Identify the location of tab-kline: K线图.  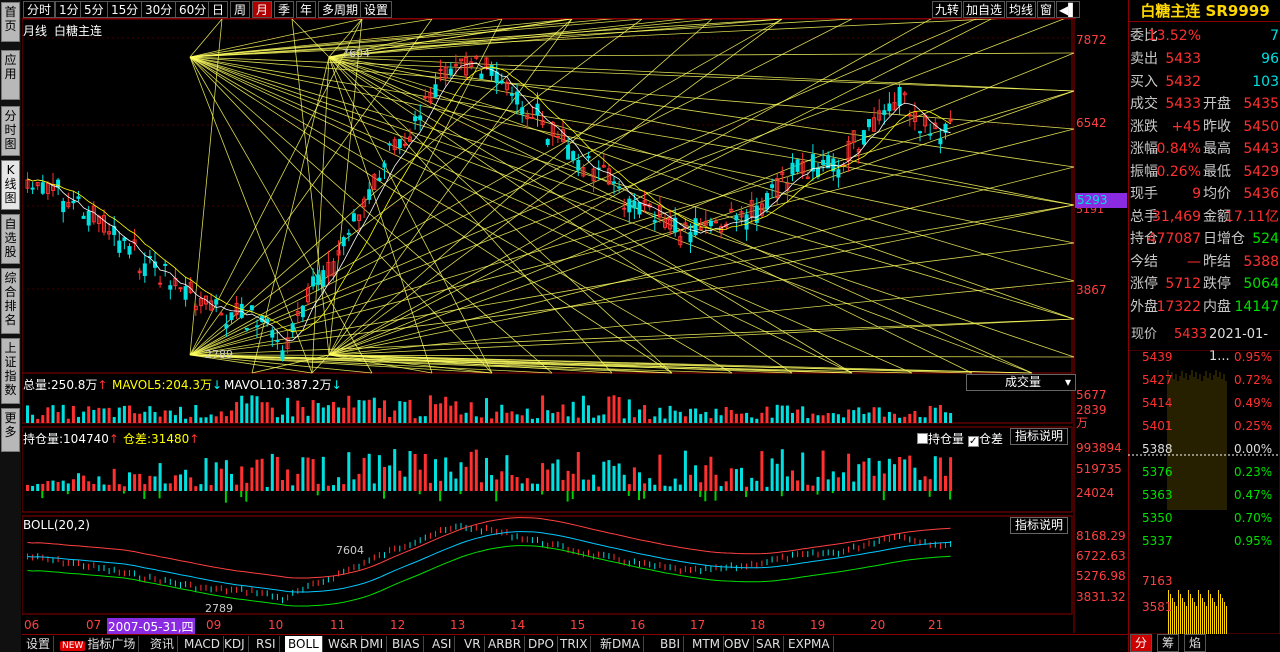
(10, 185).